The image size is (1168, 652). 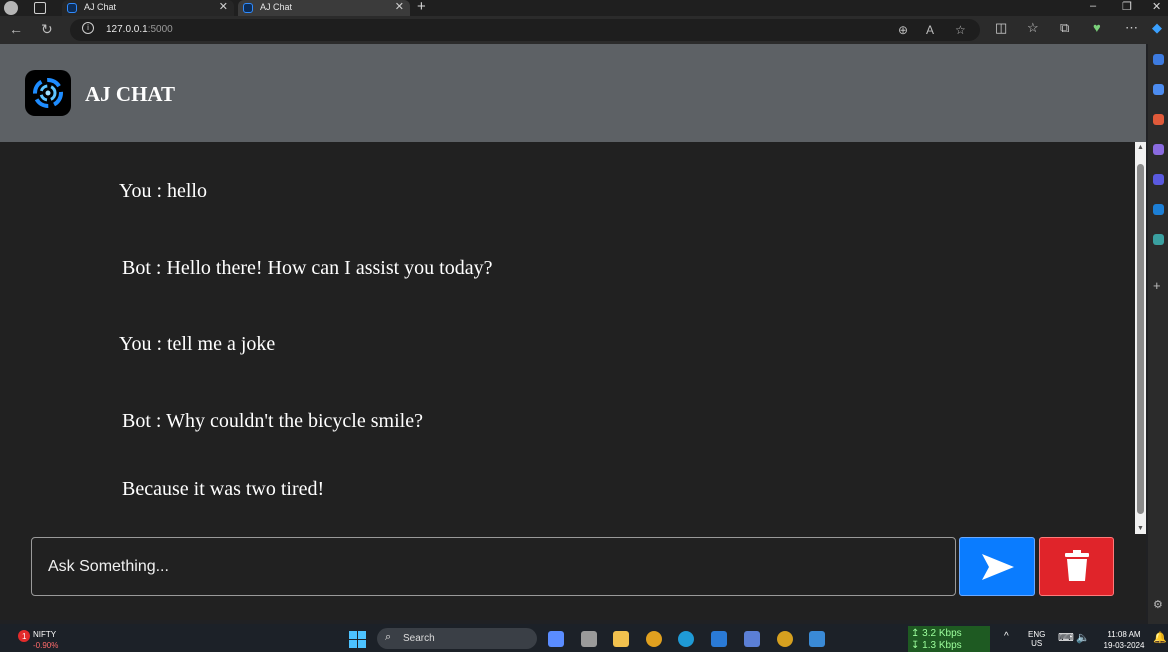 I want to click on zoom-icon: ⊕, so click(x=903, y=30).